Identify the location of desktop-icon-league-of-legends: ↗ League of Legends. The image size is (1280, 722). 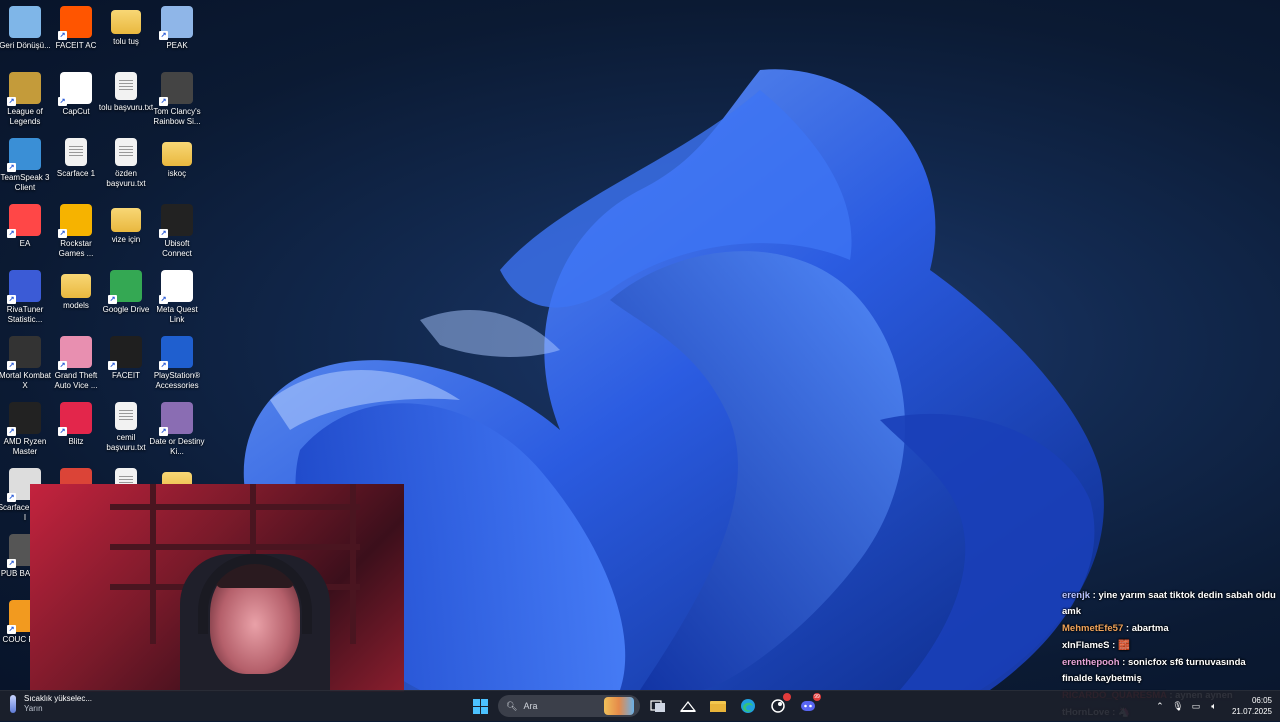
(25, 99).